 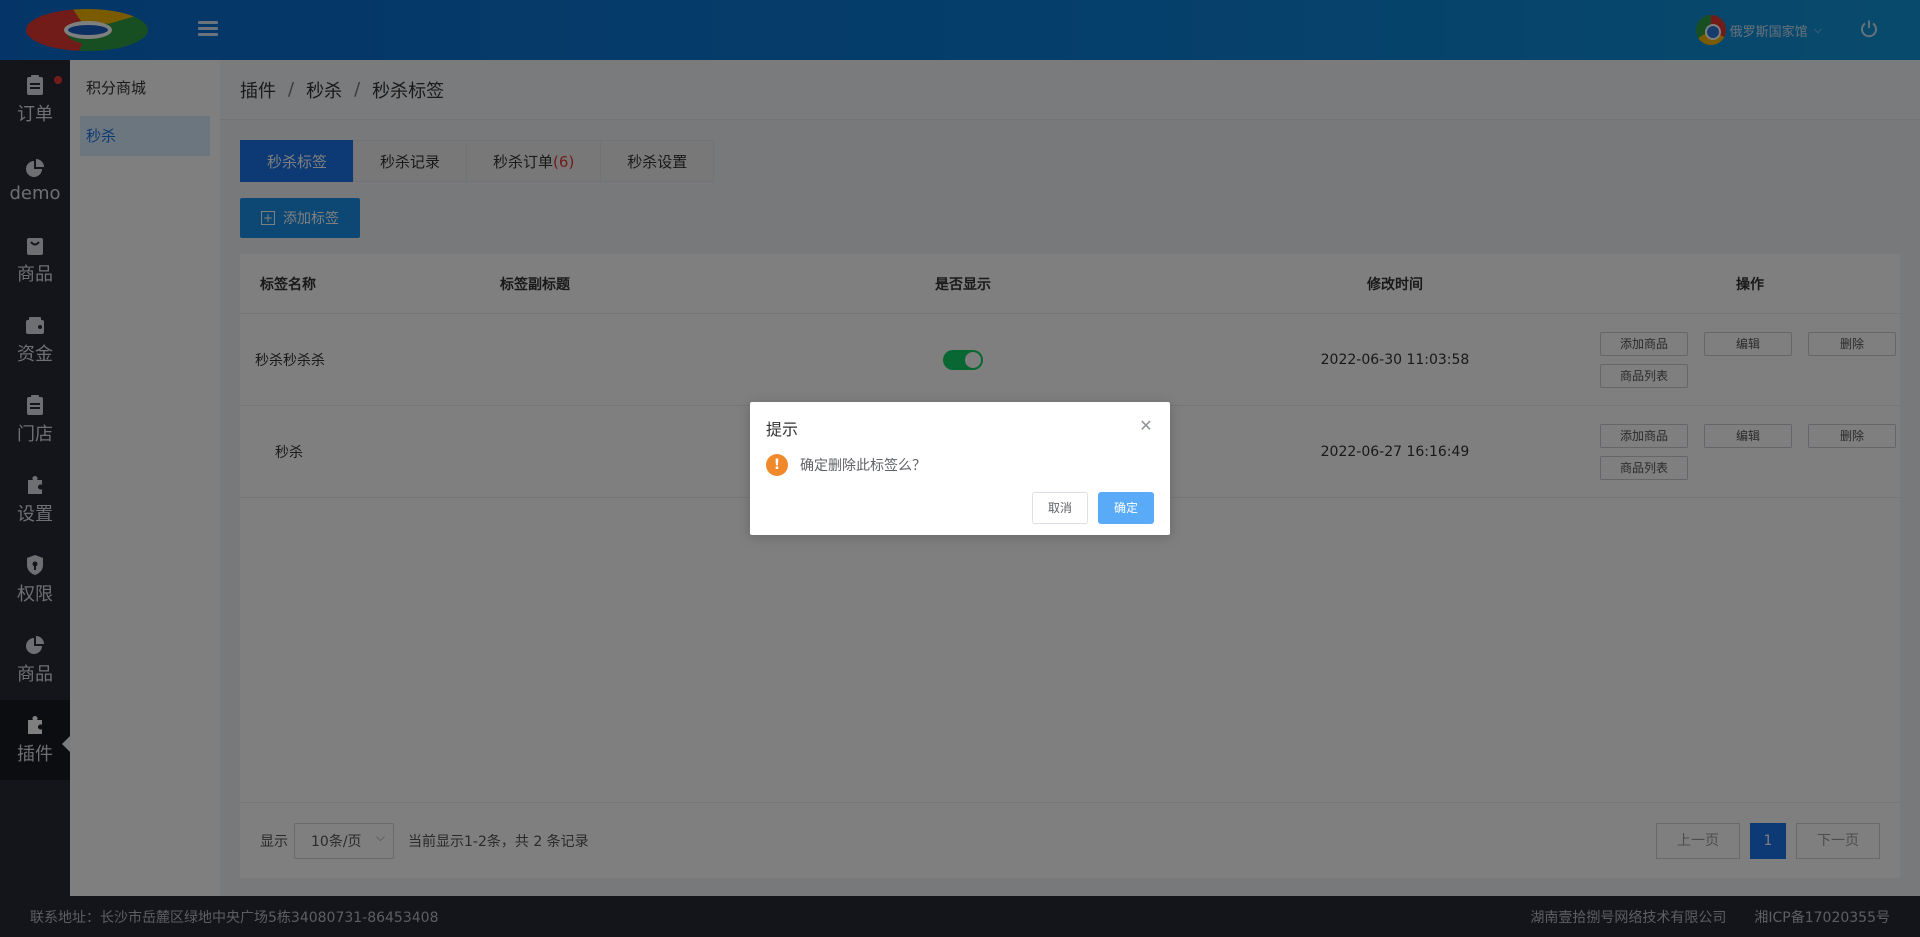 I want to click on cancel-button: 取消, so click(x=1060, y=508).